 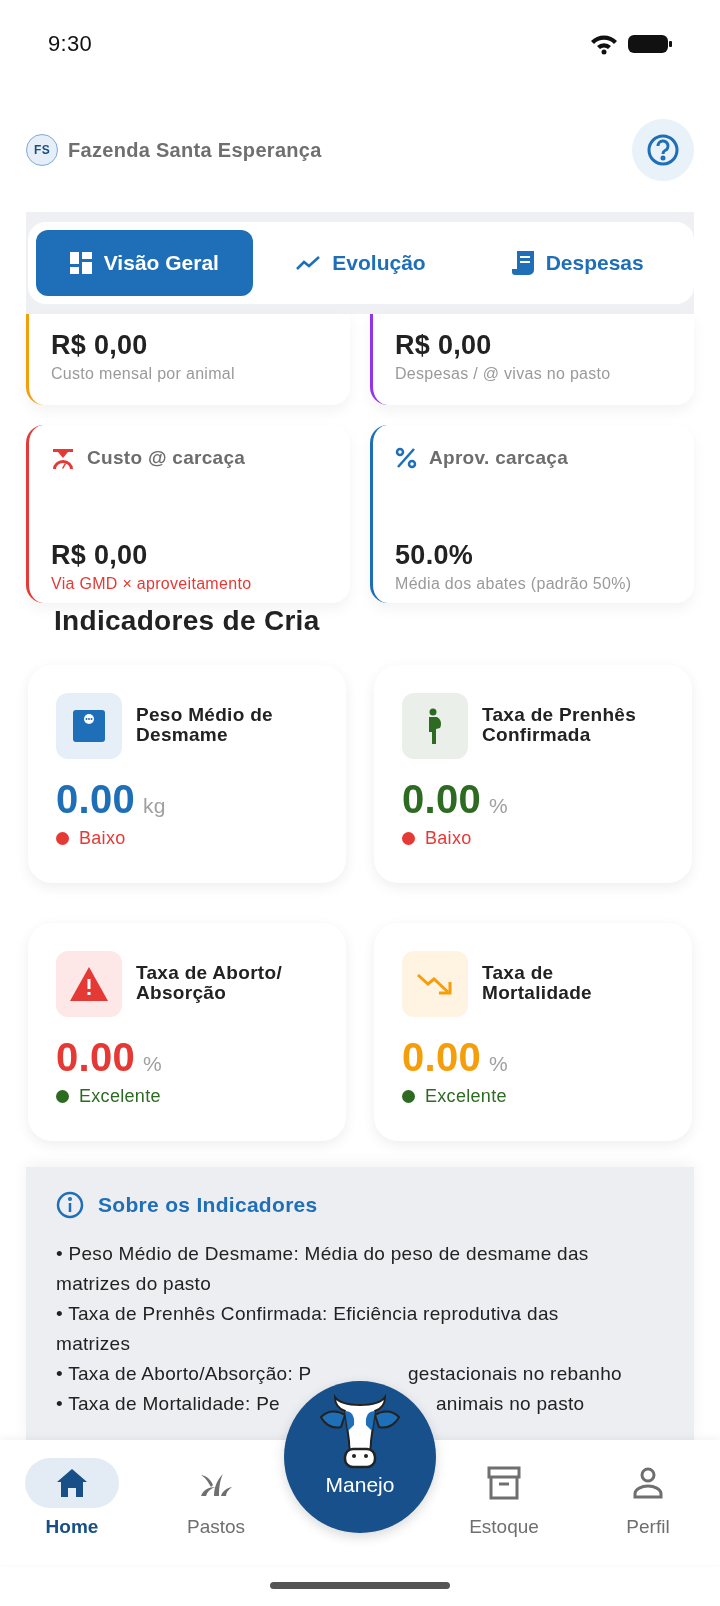 What do you see at coordinates (435, 984) in the screenshot?
I see `trend-down-icon` at bounding box center [435, 984].